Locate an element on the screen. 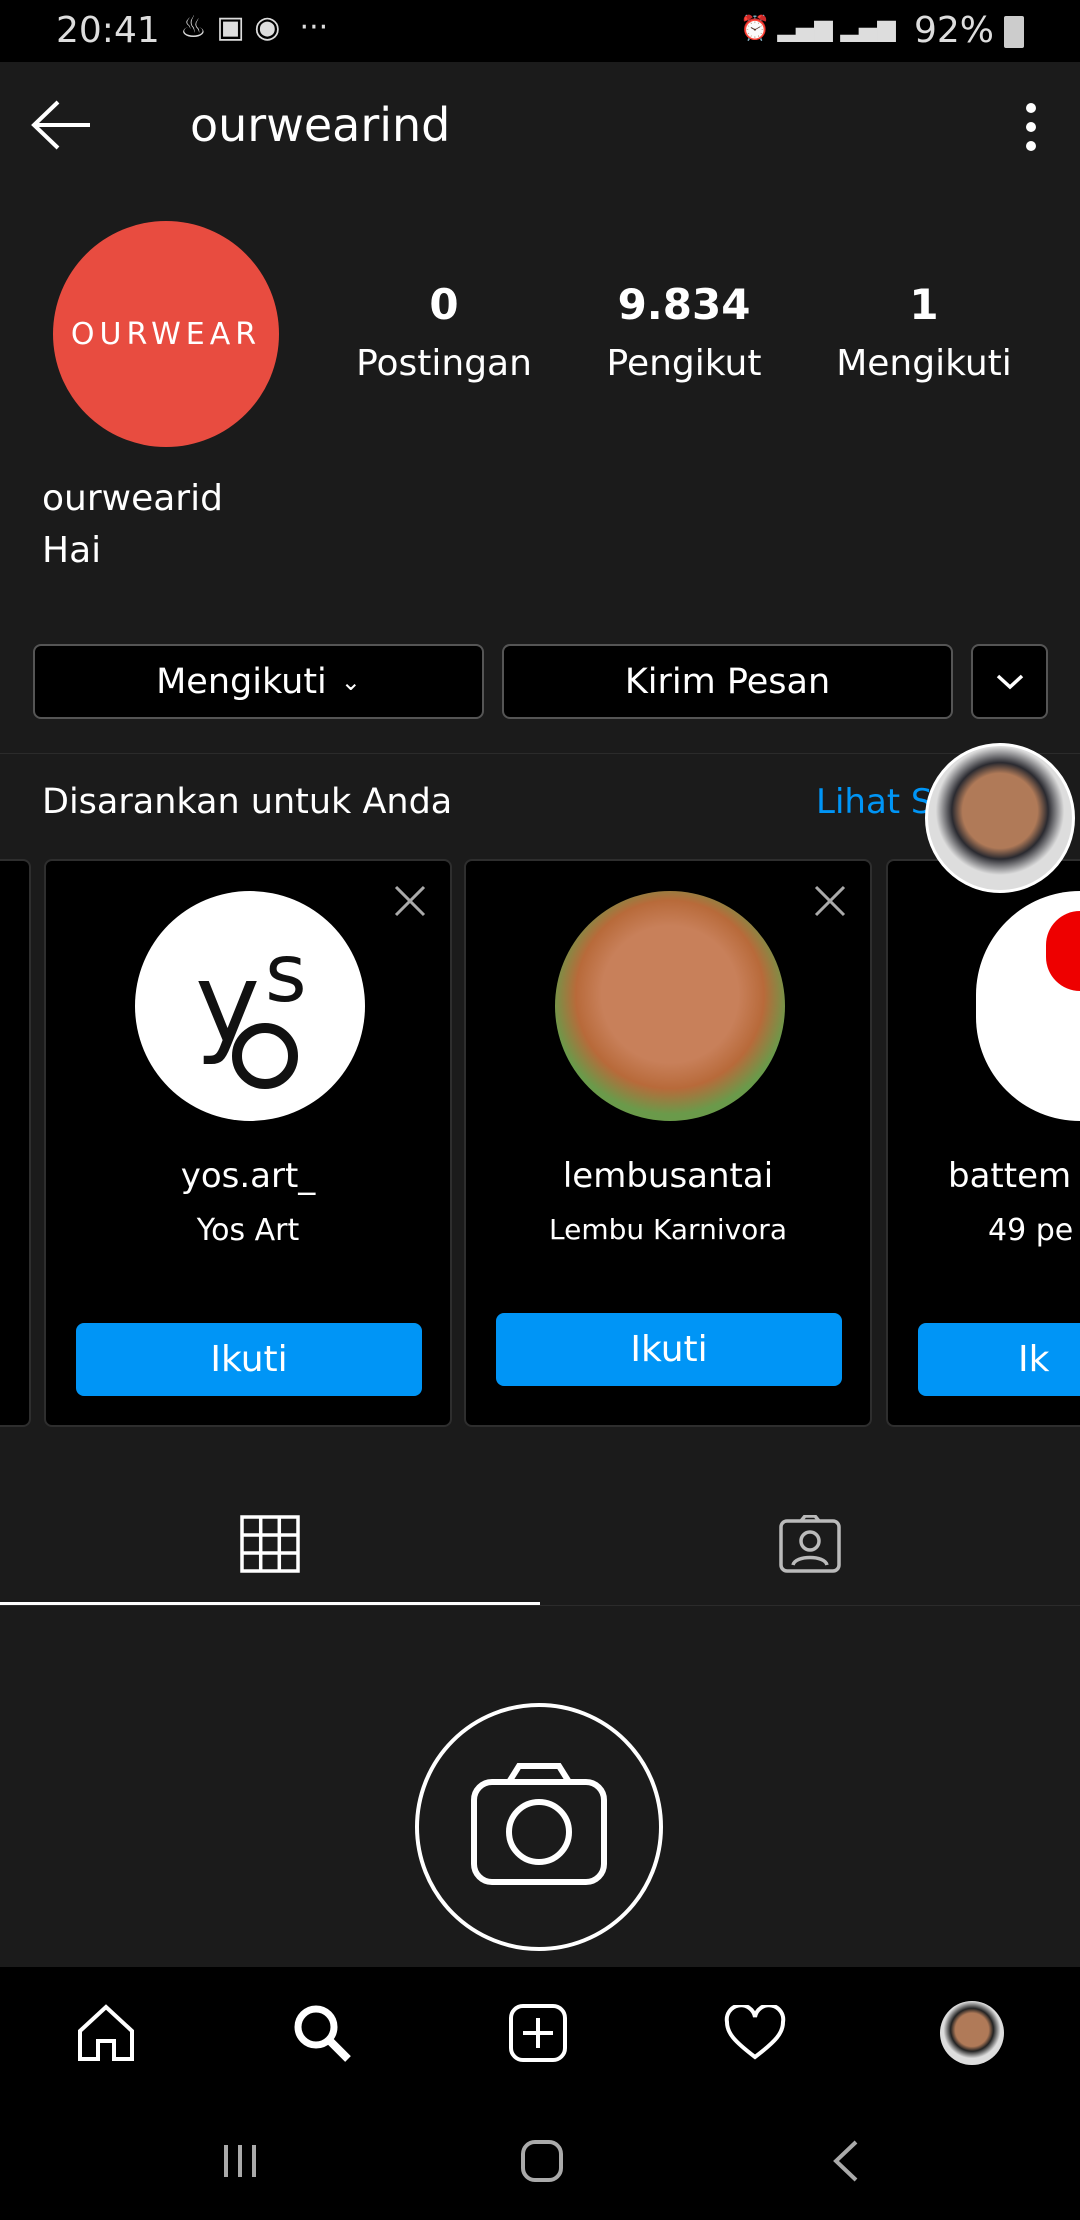  stat-label: Mengikuti is located at coordinates (924, 363).